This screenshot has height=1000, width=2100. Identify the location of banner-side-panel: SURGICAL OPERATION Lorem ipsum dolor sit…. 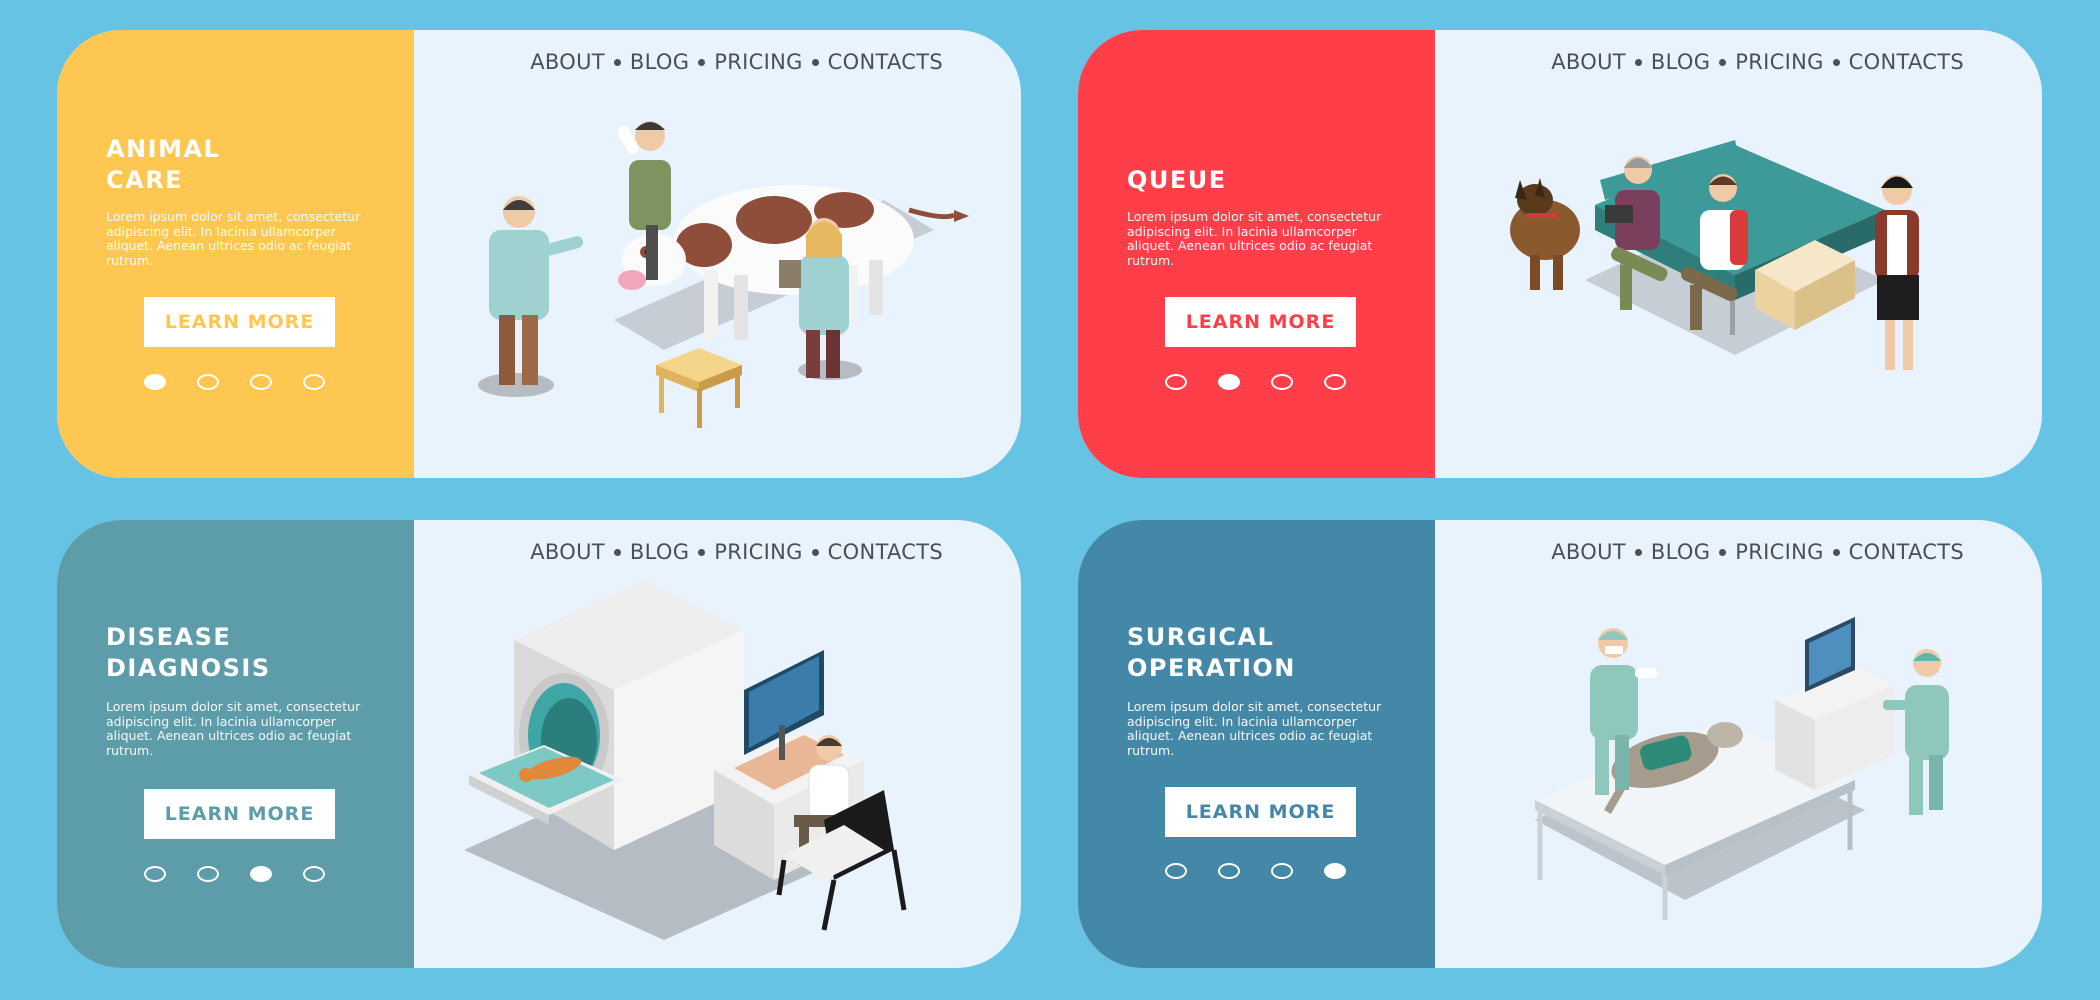
(1256, 744).